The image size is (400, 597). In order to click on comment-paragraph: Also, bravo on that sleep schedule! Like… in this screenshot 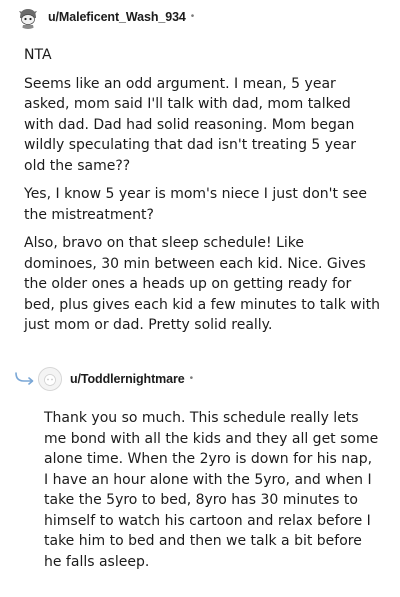, I will do `click(202, 284)`.